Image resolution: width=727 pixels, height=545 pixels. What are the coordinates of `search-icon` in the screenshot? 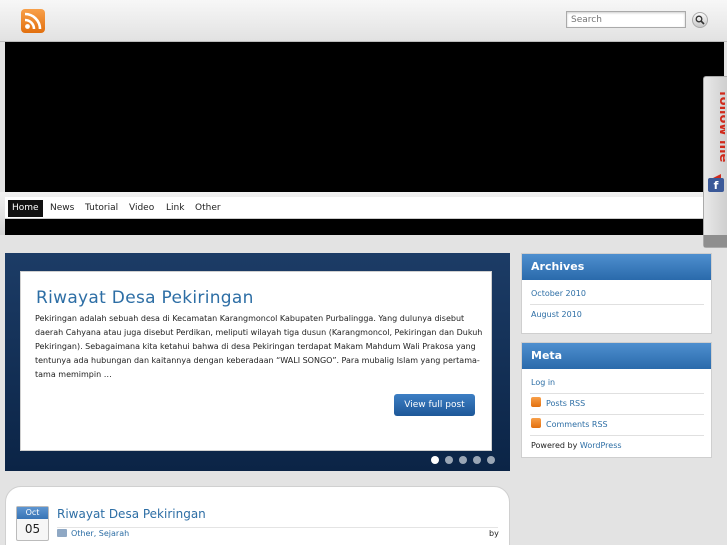 It's located at (700, 20).